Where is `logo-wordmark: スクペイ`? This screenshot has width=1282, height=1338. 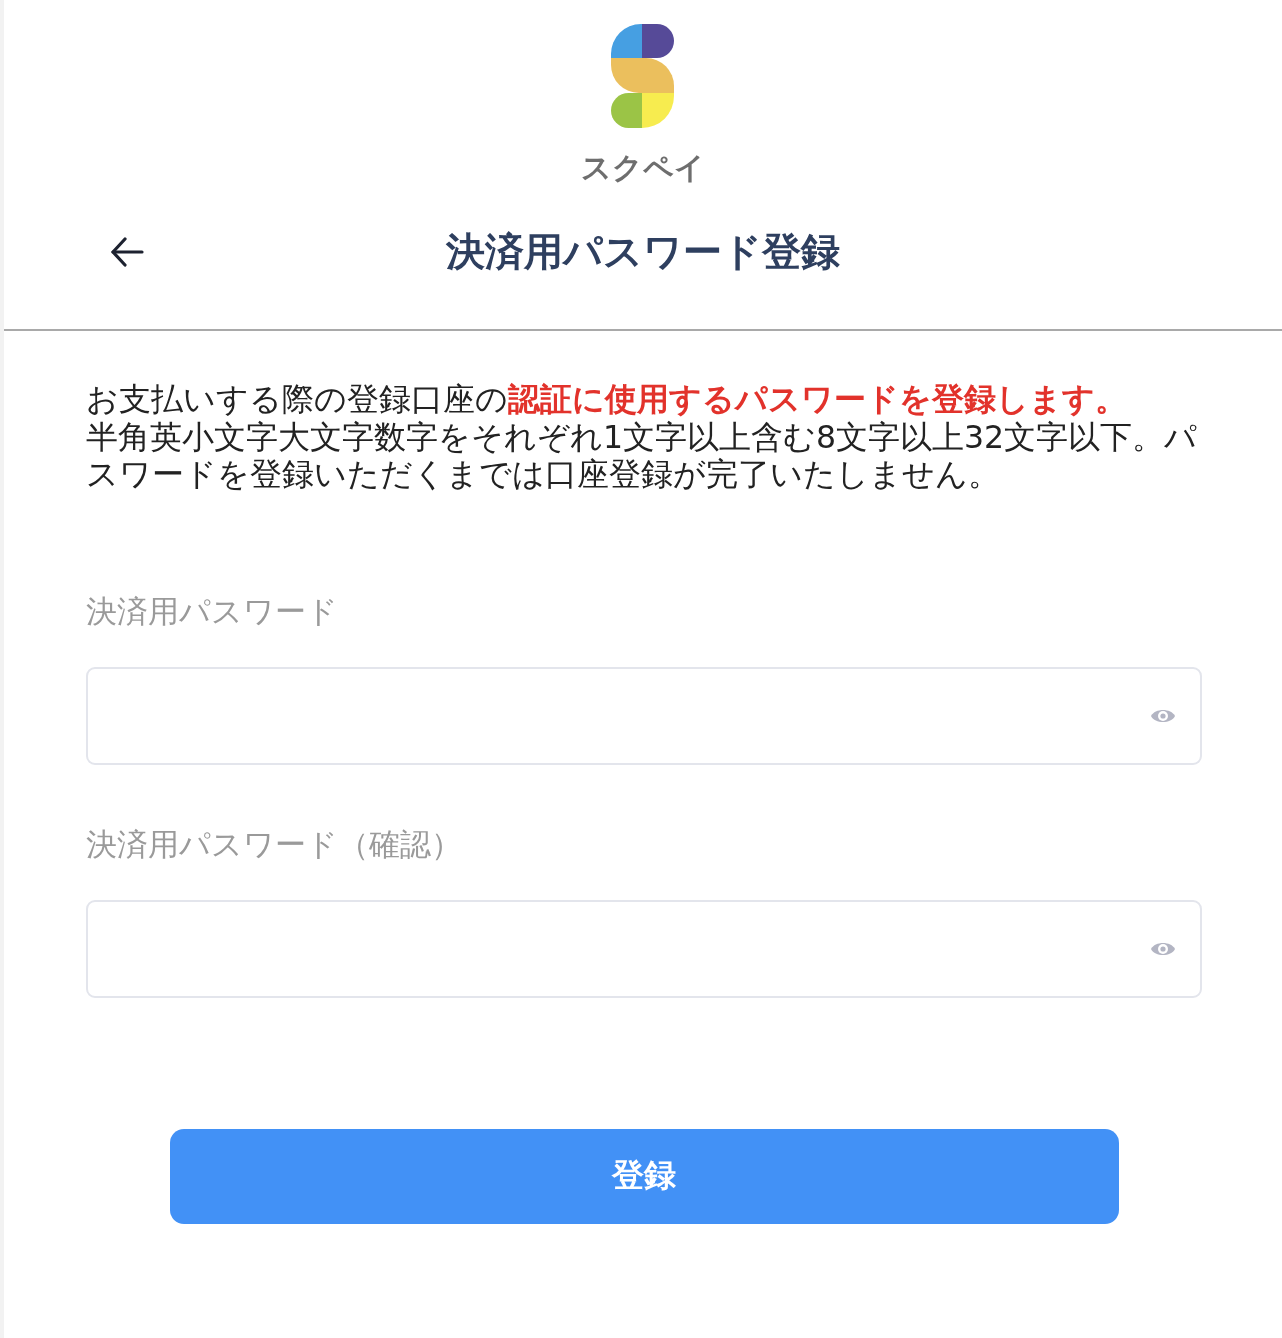
logo-wordmark: スクペイ is located at coordinates (643, 168).